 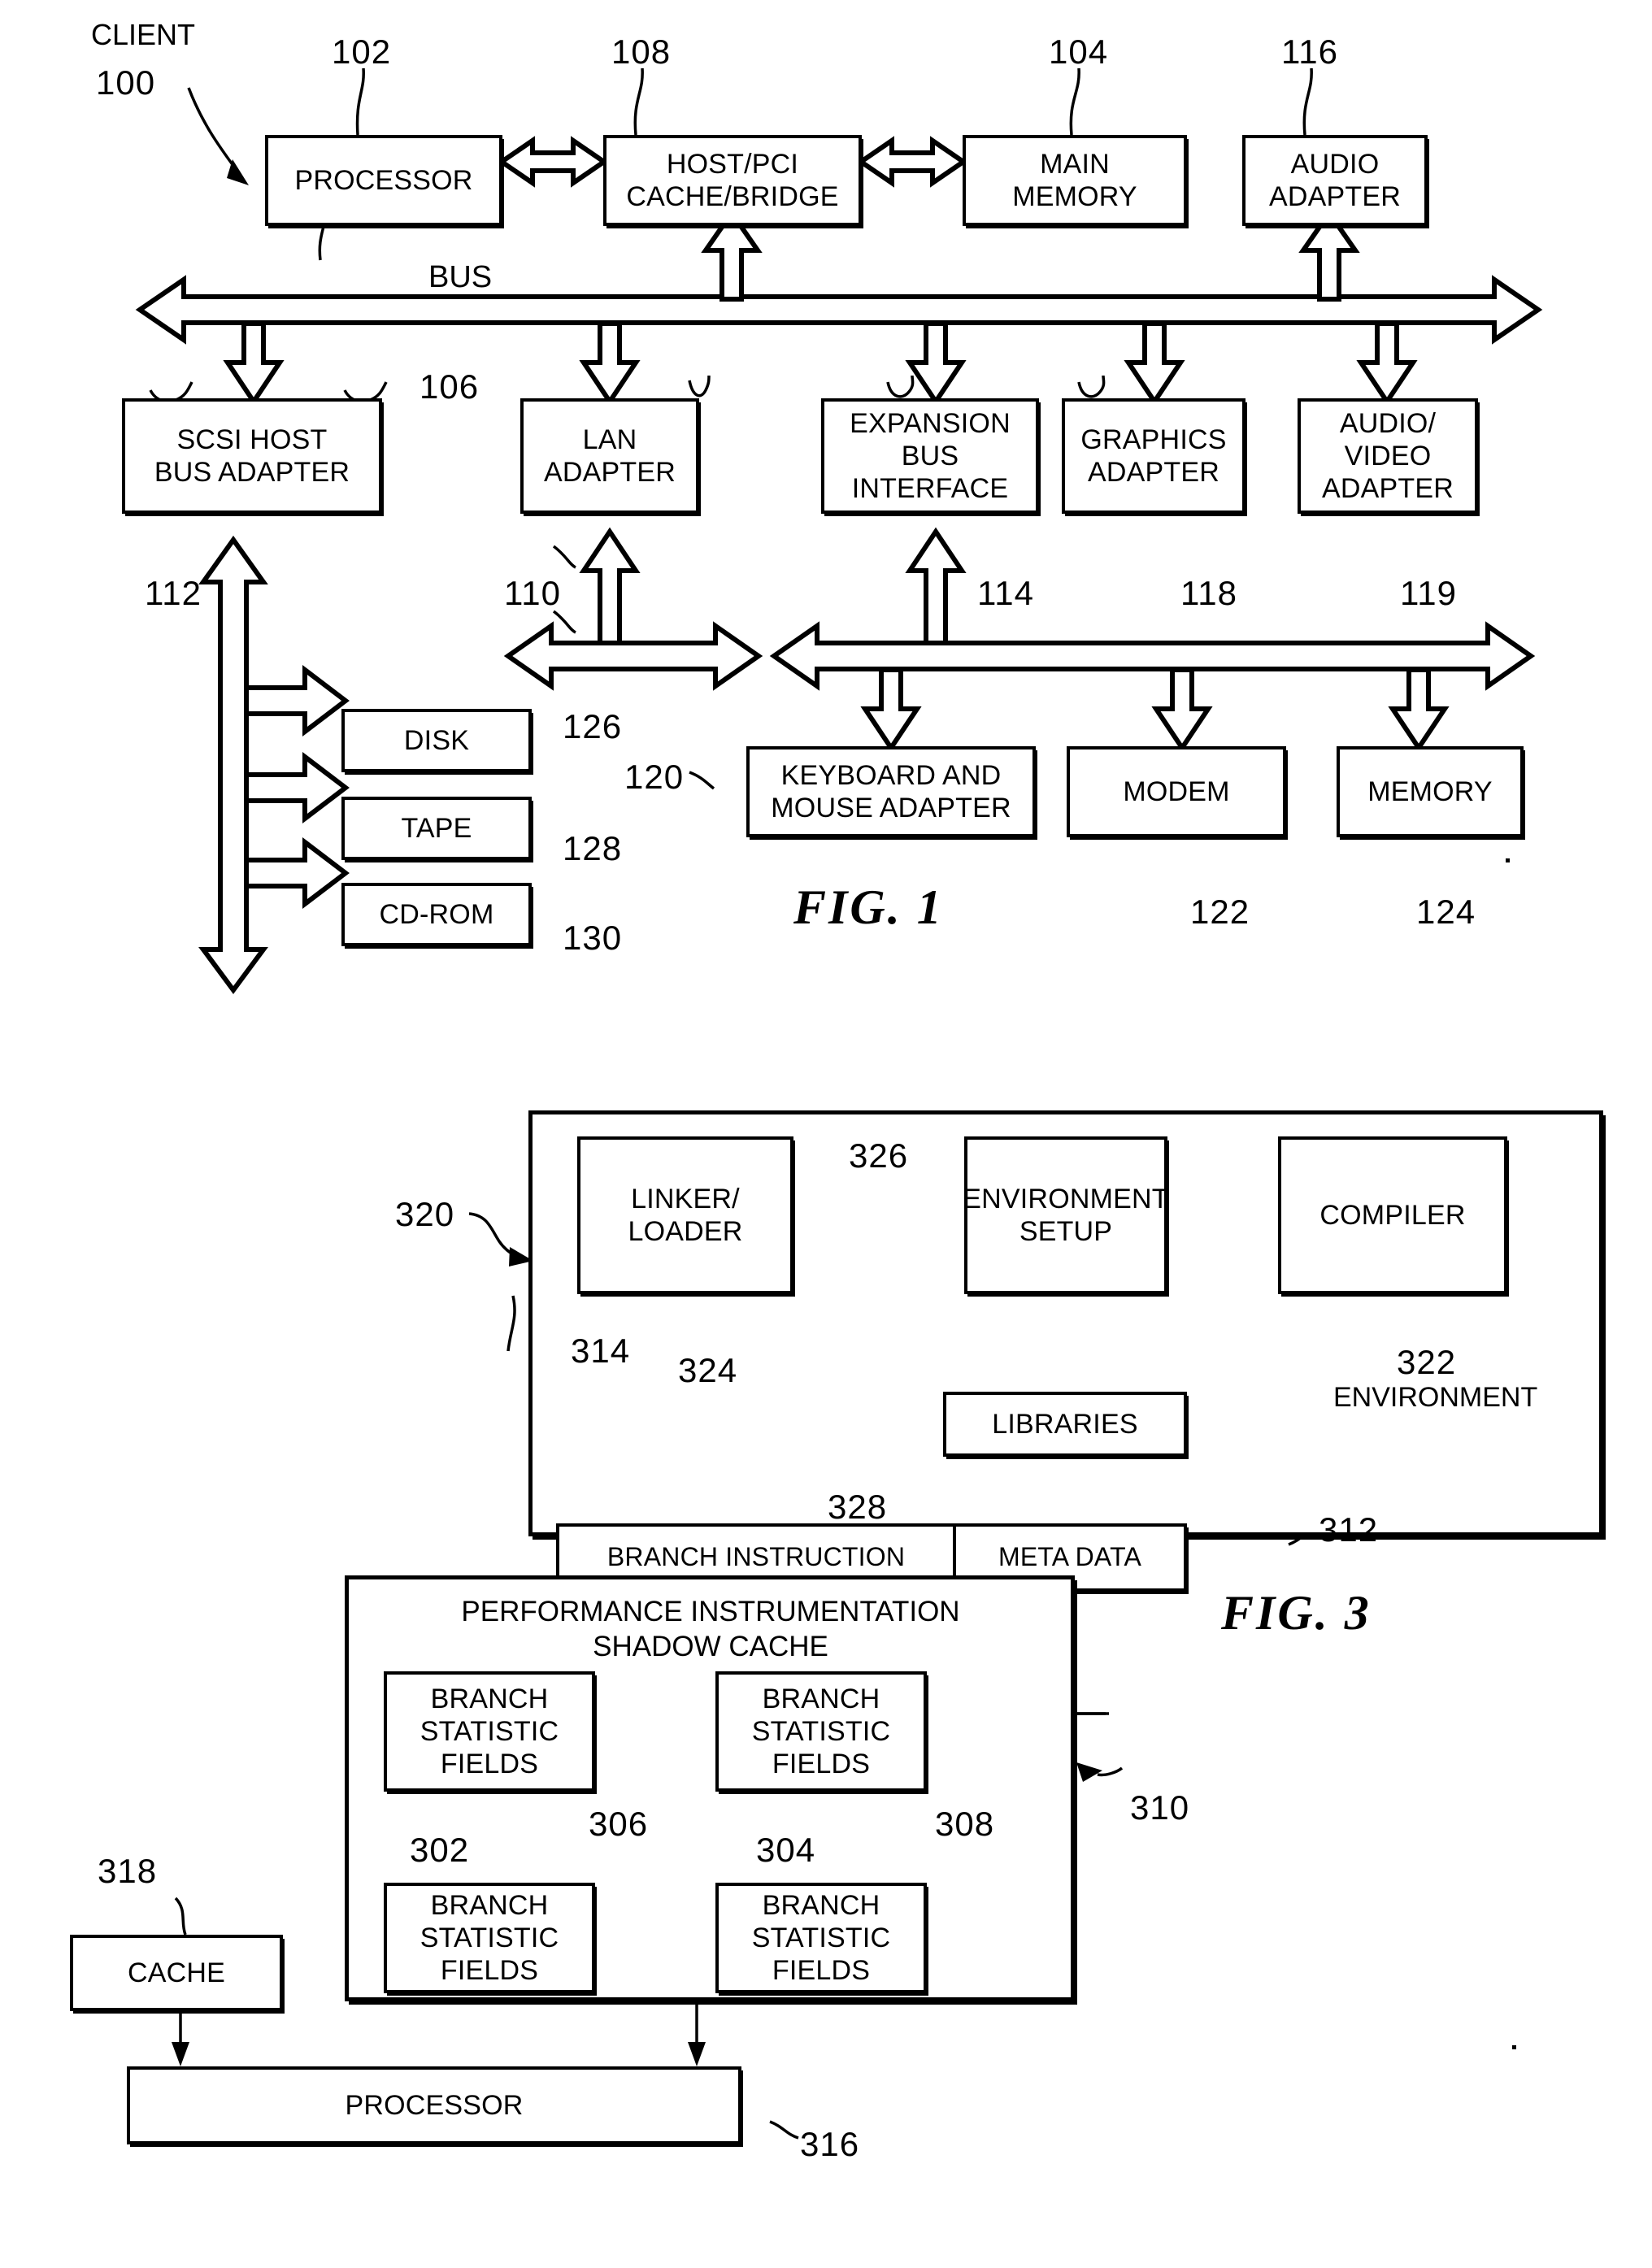 I want to click on box-memory-label: MEMORY, so click(x=1430, y=791).